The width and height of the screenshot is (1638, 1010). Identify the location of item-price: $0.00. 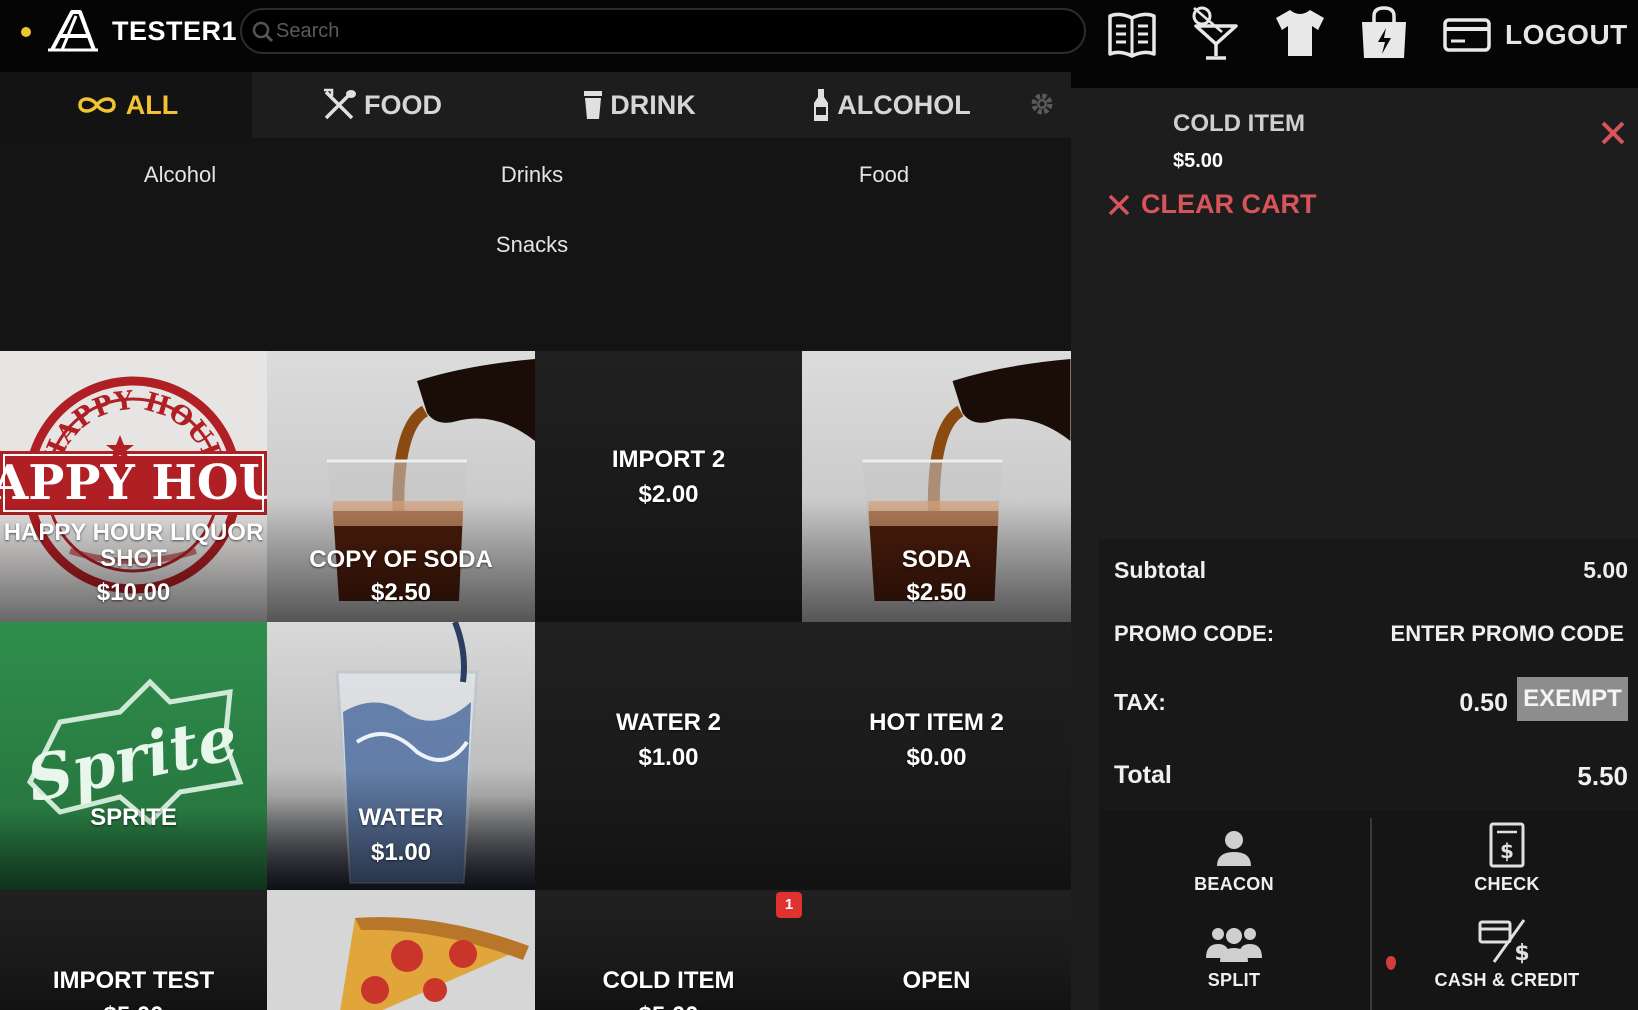
(936, 757).